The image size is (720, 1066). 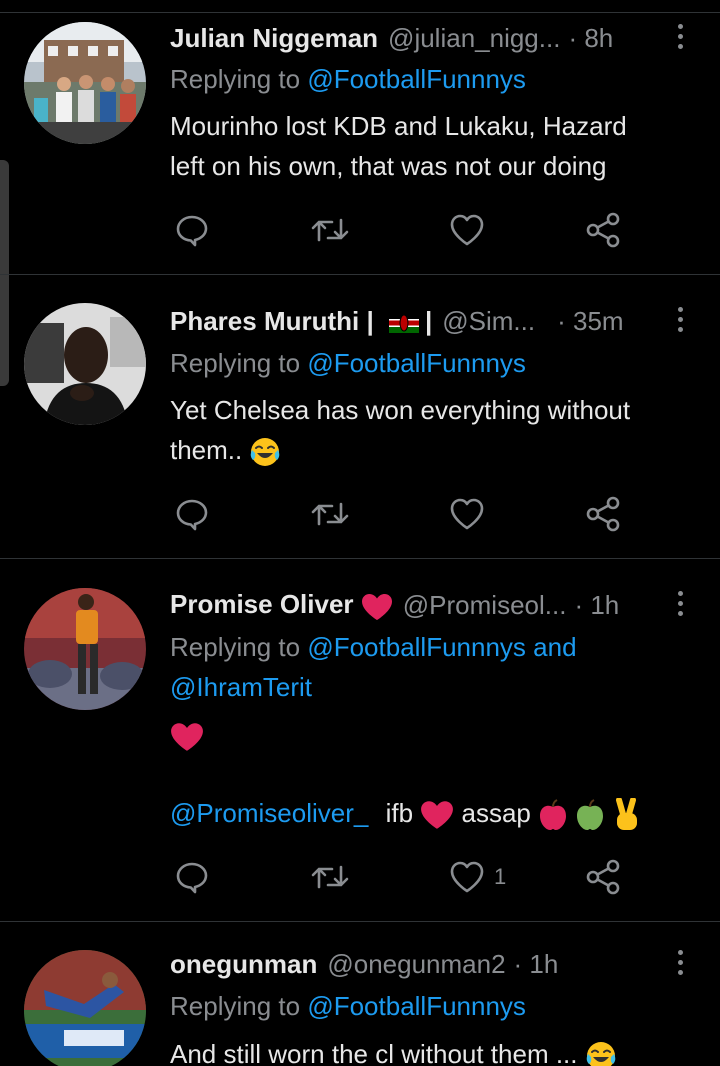 What do you see at coordinates (243, 964) in the screenshot?
I see `display-name: onegunman` at bounding box center [243, 964].